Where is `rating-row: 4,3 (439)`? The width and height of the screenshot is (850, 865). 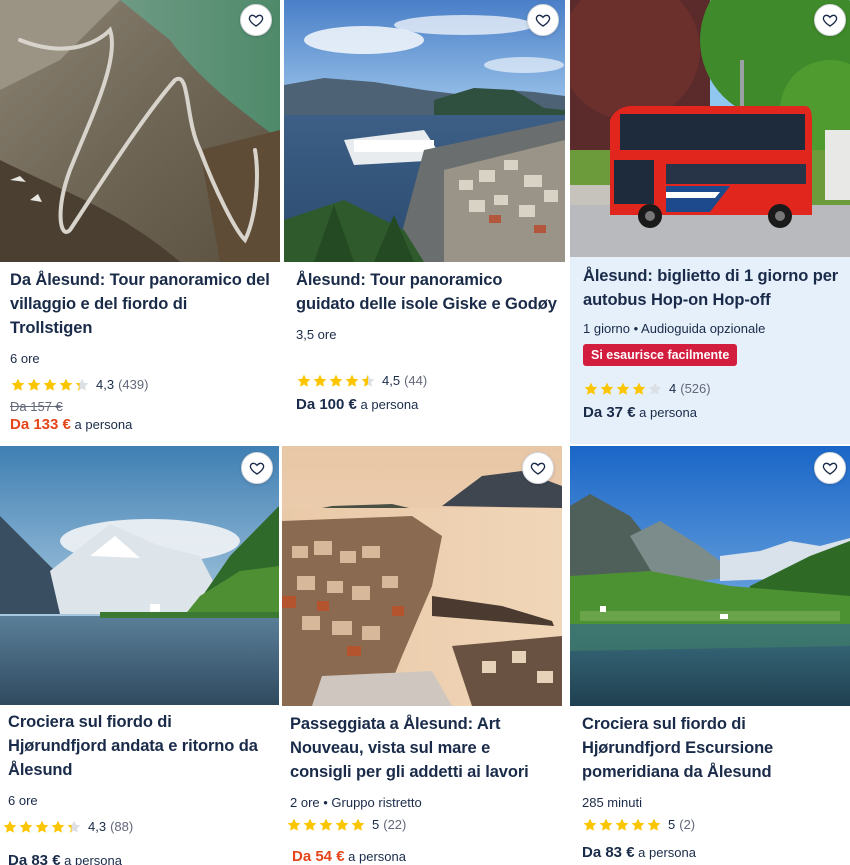 rating-row: 4,3 (439) is located at coordinates (141, 385).